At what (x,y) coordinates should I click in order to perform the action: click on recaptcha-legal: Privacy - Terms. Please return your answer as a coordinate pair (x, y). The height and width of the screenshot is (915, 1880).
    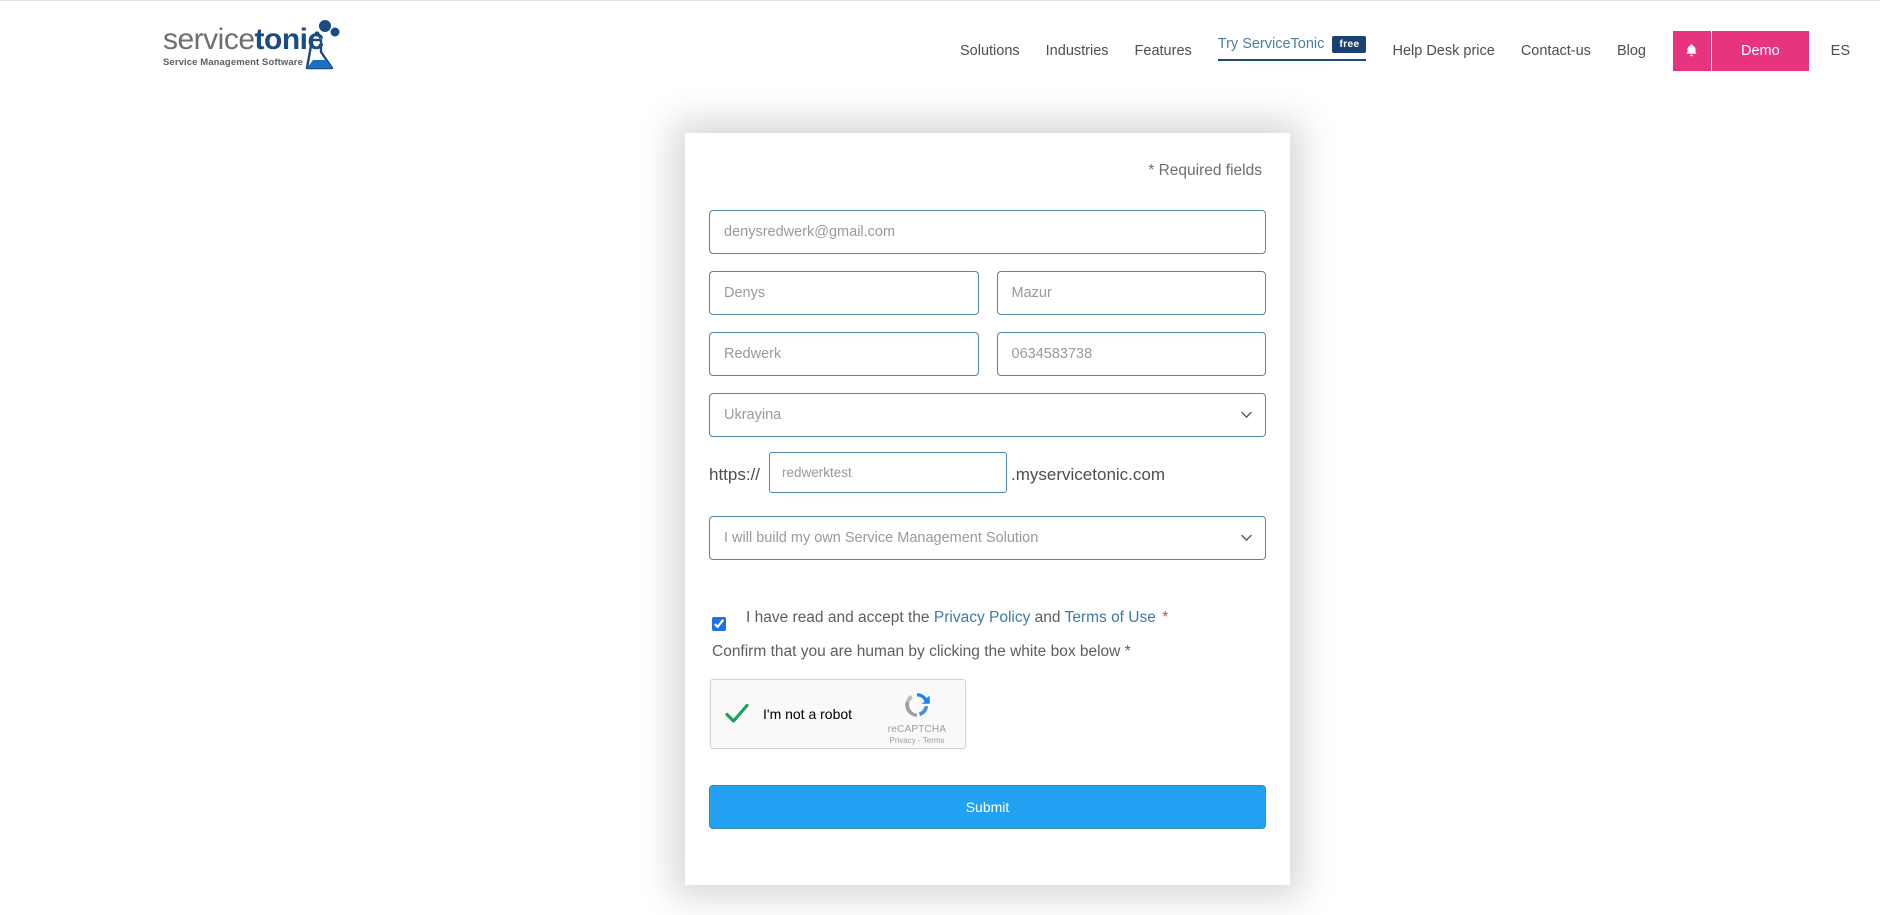
    Looking at the image, I should click on (917, 741).